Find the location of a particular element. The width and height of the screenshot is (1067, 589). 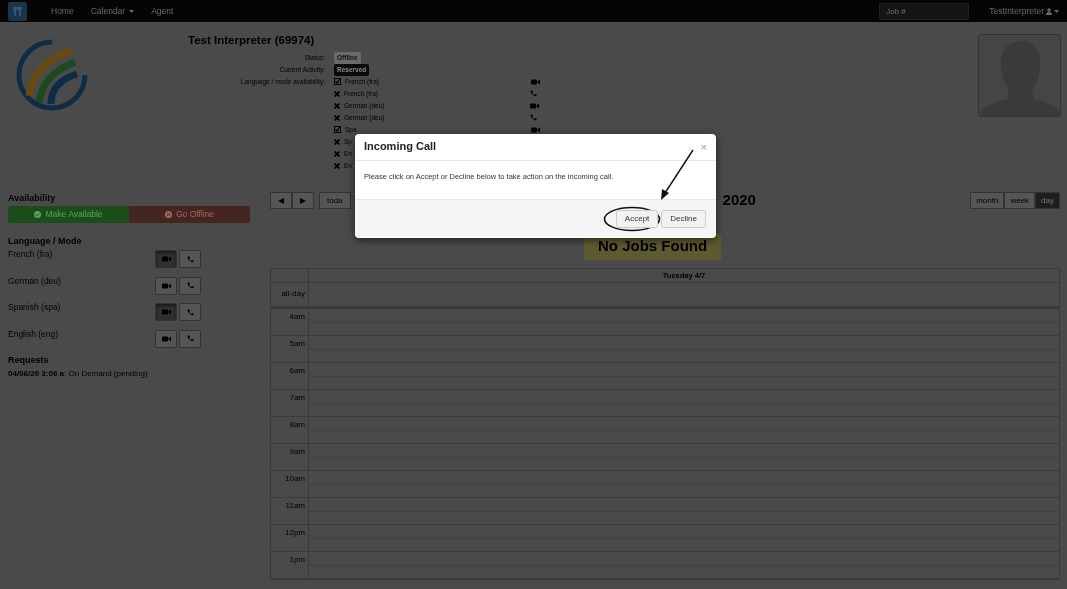

time-label: 4am is located at coordinates (297, 316).